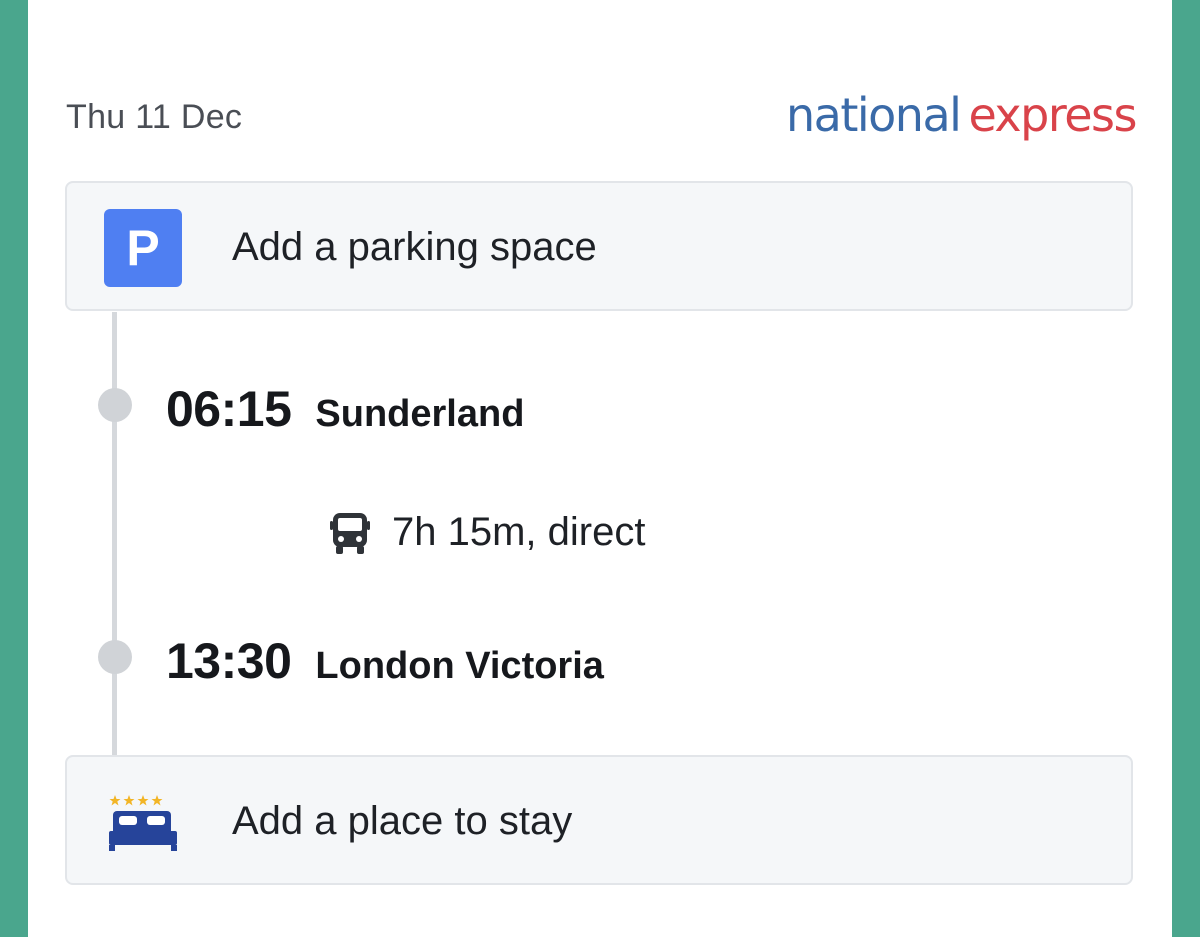 The width and height of the screenshot is (1200, 937). What do you see at coordinates (1052, 115) in the screenshot?
I see `logo-express: express` at bounding box center [1052, 115].